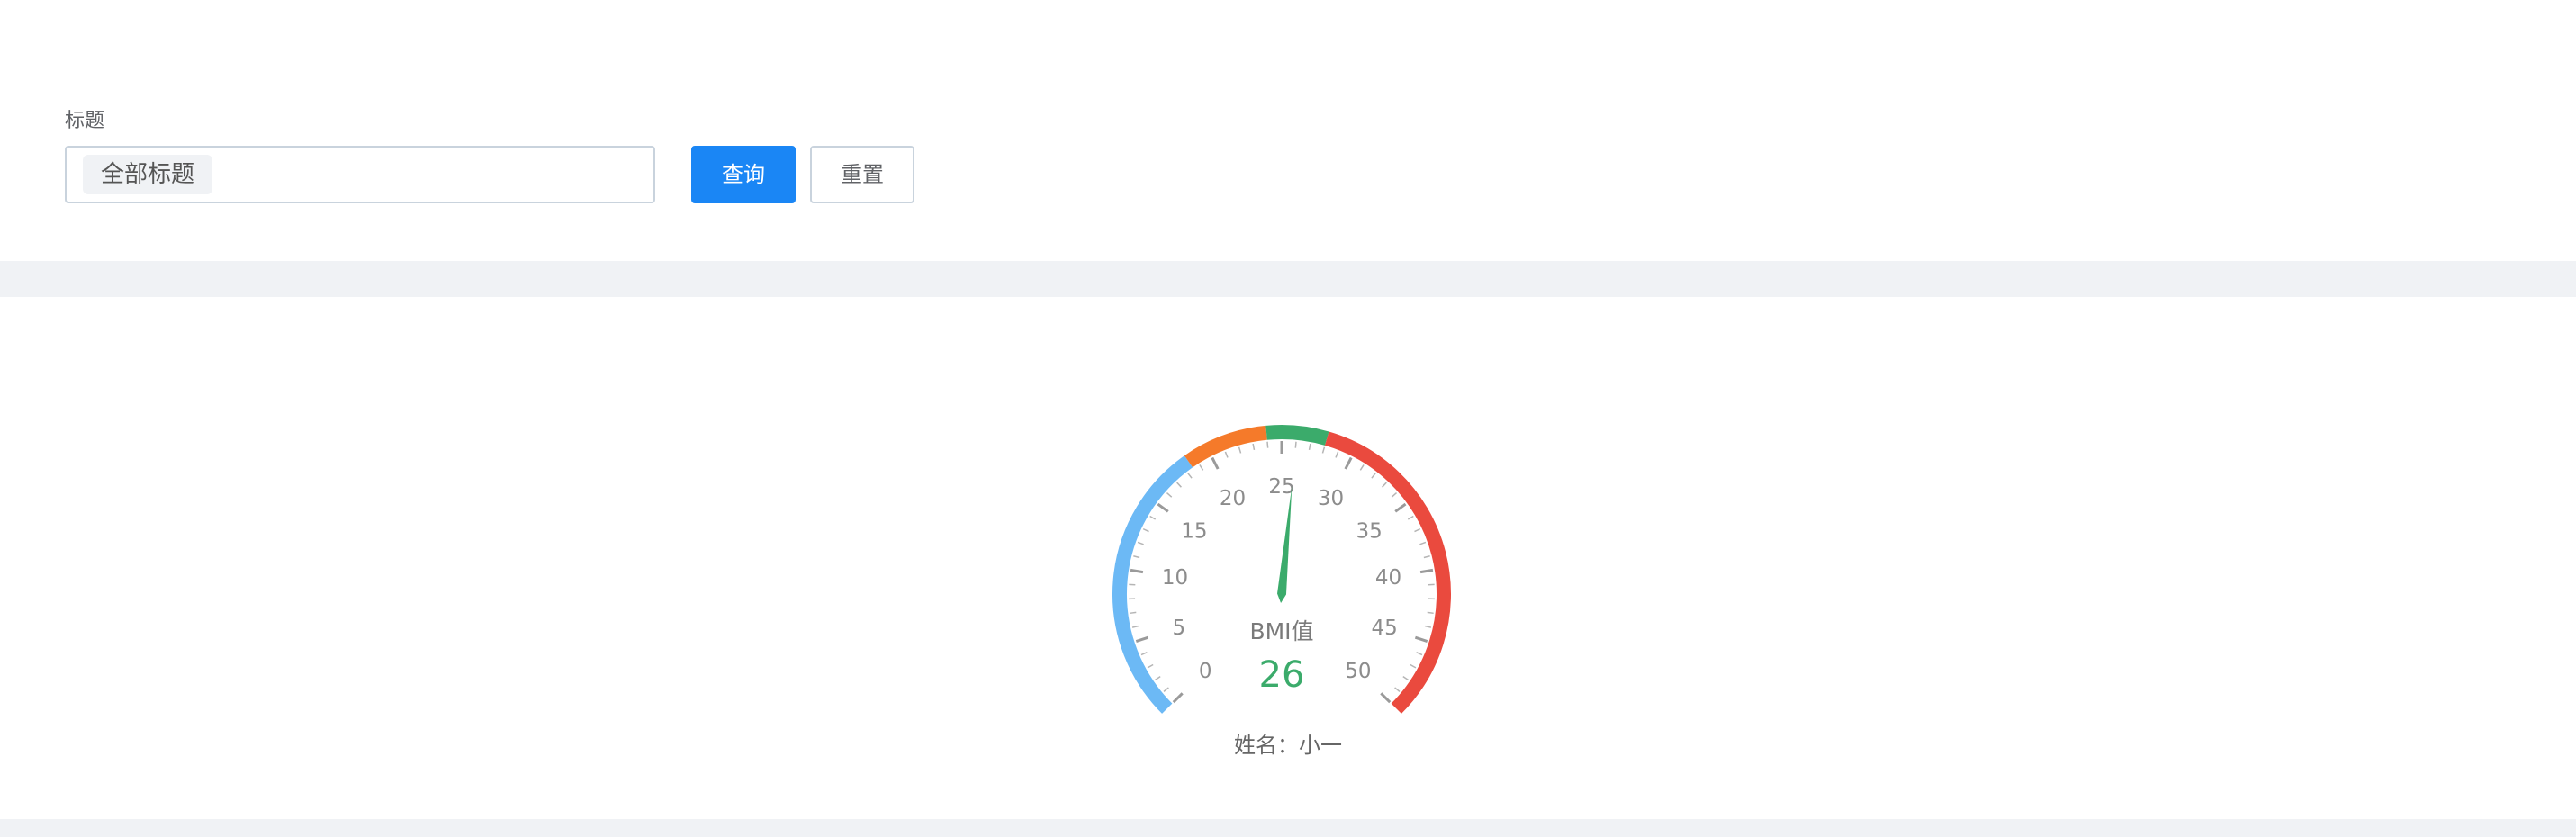  Describe the element at coordinates (1179, 628) in the screenshot. I see `gauge-tick-label: 5` at that location.